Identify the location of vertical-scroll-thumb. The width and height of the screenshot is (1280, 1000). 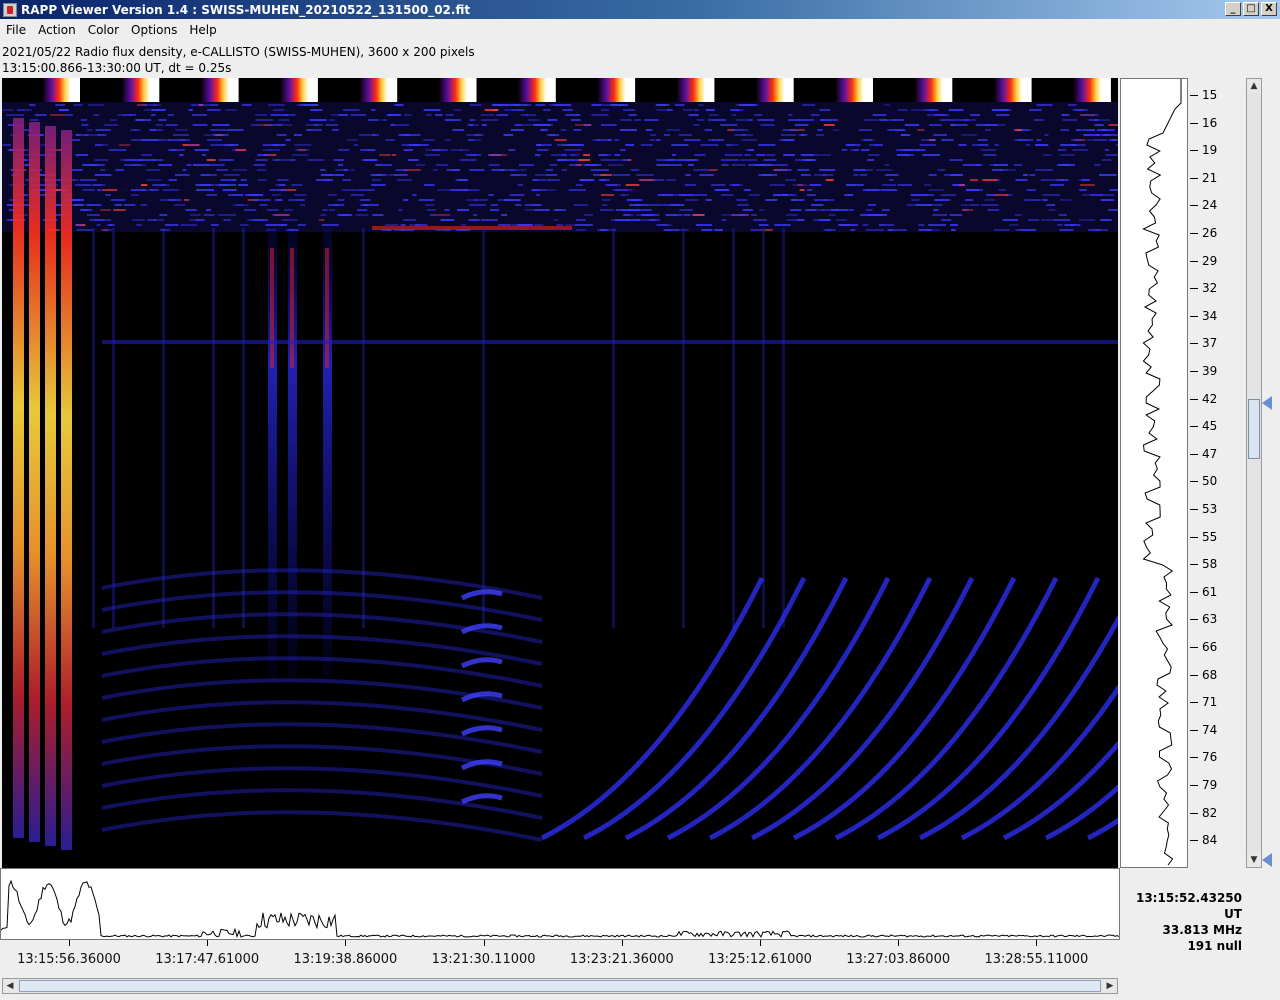
(1254, 429).